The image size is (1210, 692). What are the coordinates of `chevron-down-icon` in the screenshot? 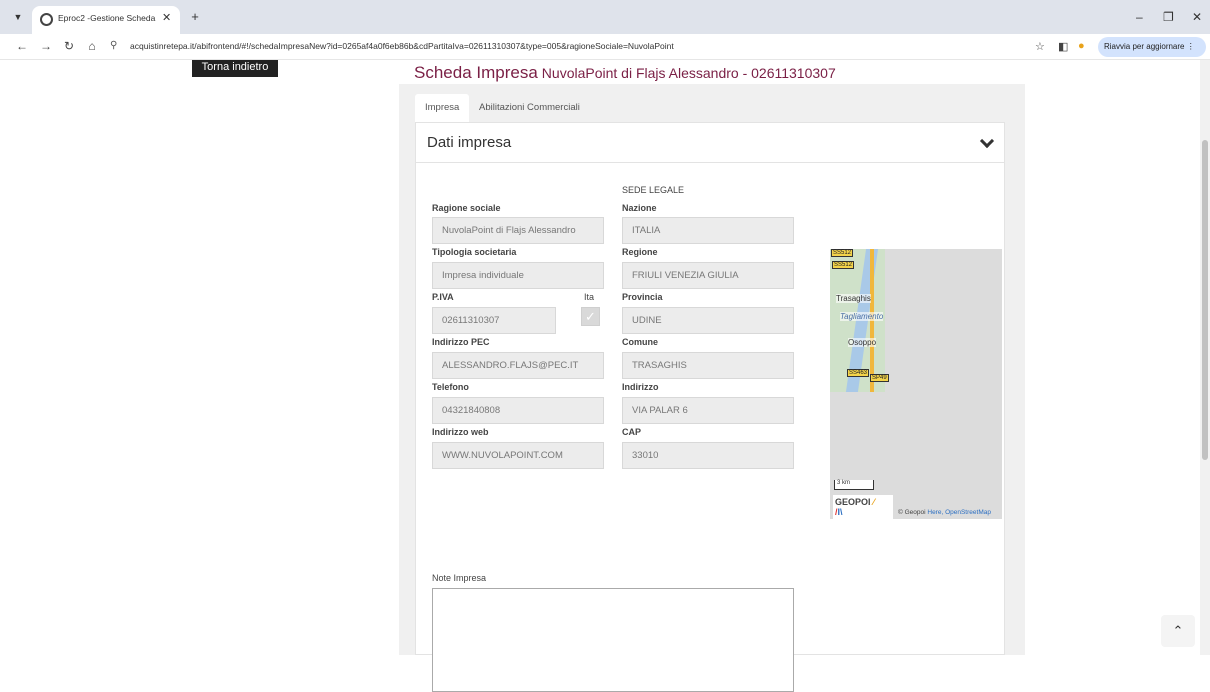 It's located at (987, 141).